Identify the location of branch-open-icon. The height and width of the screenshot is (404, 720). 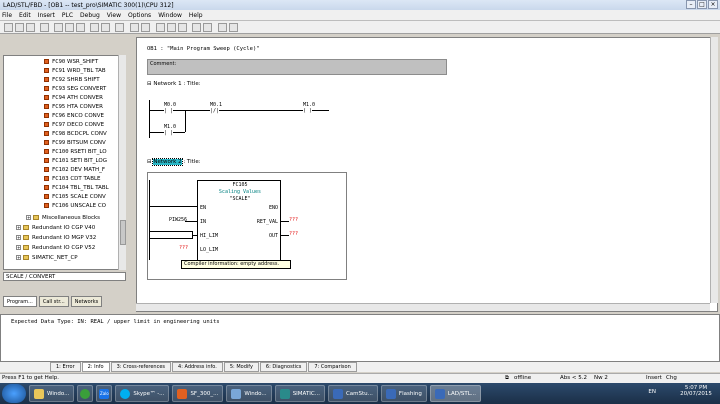
(196, 27).